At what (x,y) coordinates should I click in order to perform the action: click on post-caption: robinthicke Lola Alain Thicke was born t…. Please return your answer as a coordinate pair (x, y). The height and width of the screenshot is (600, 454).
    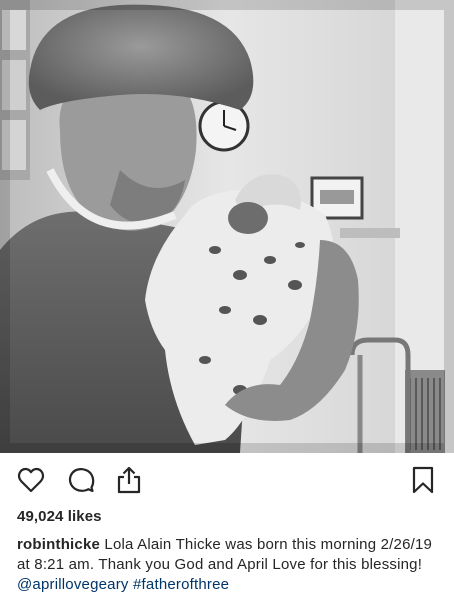
    Looking at the image, I should click on (232, 565).